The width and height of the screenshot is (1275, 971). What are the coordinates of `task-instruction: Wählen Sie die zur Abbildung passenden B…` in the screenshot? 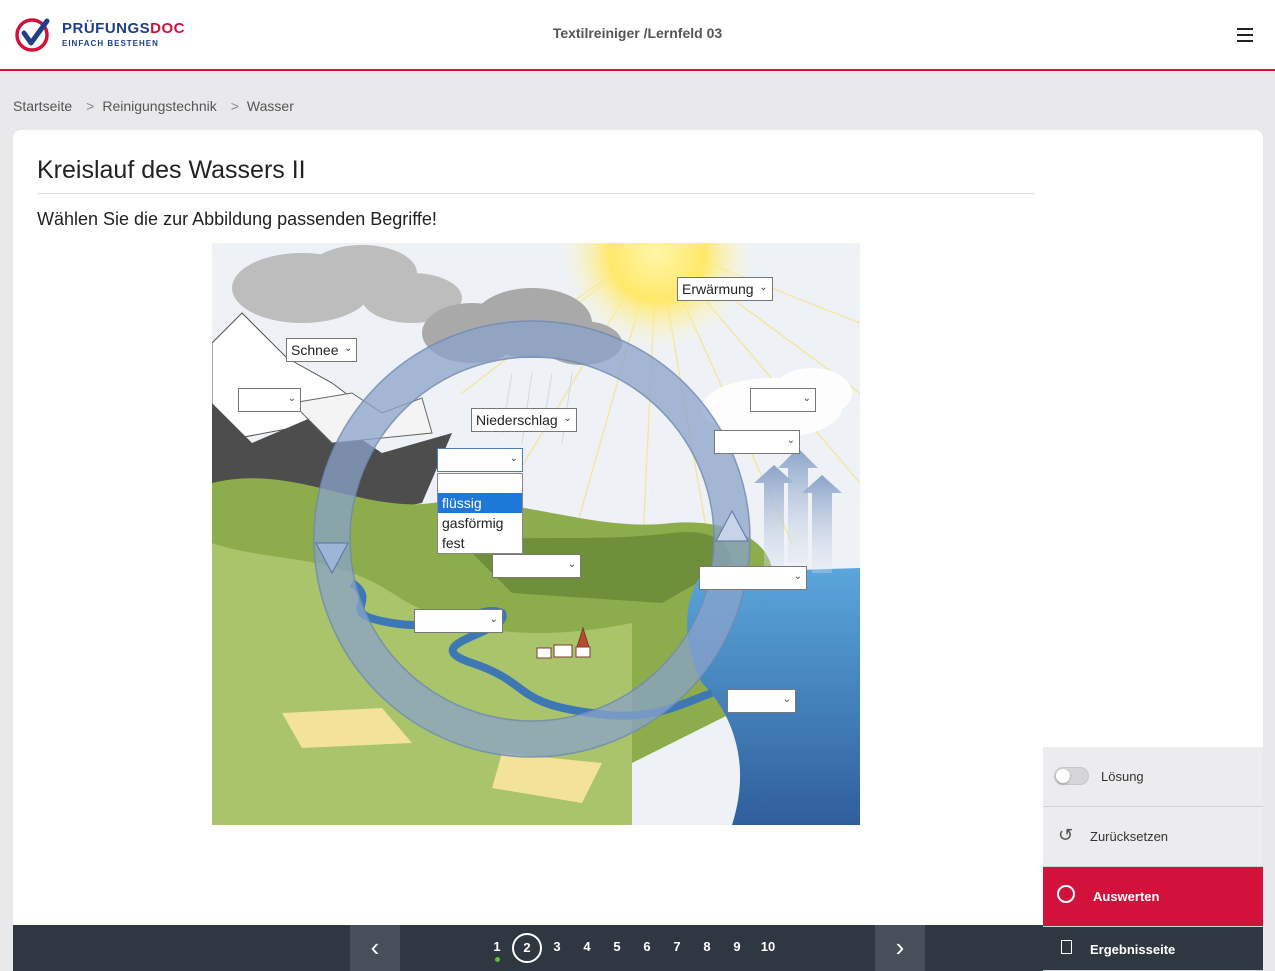 It's located at (237, 219).